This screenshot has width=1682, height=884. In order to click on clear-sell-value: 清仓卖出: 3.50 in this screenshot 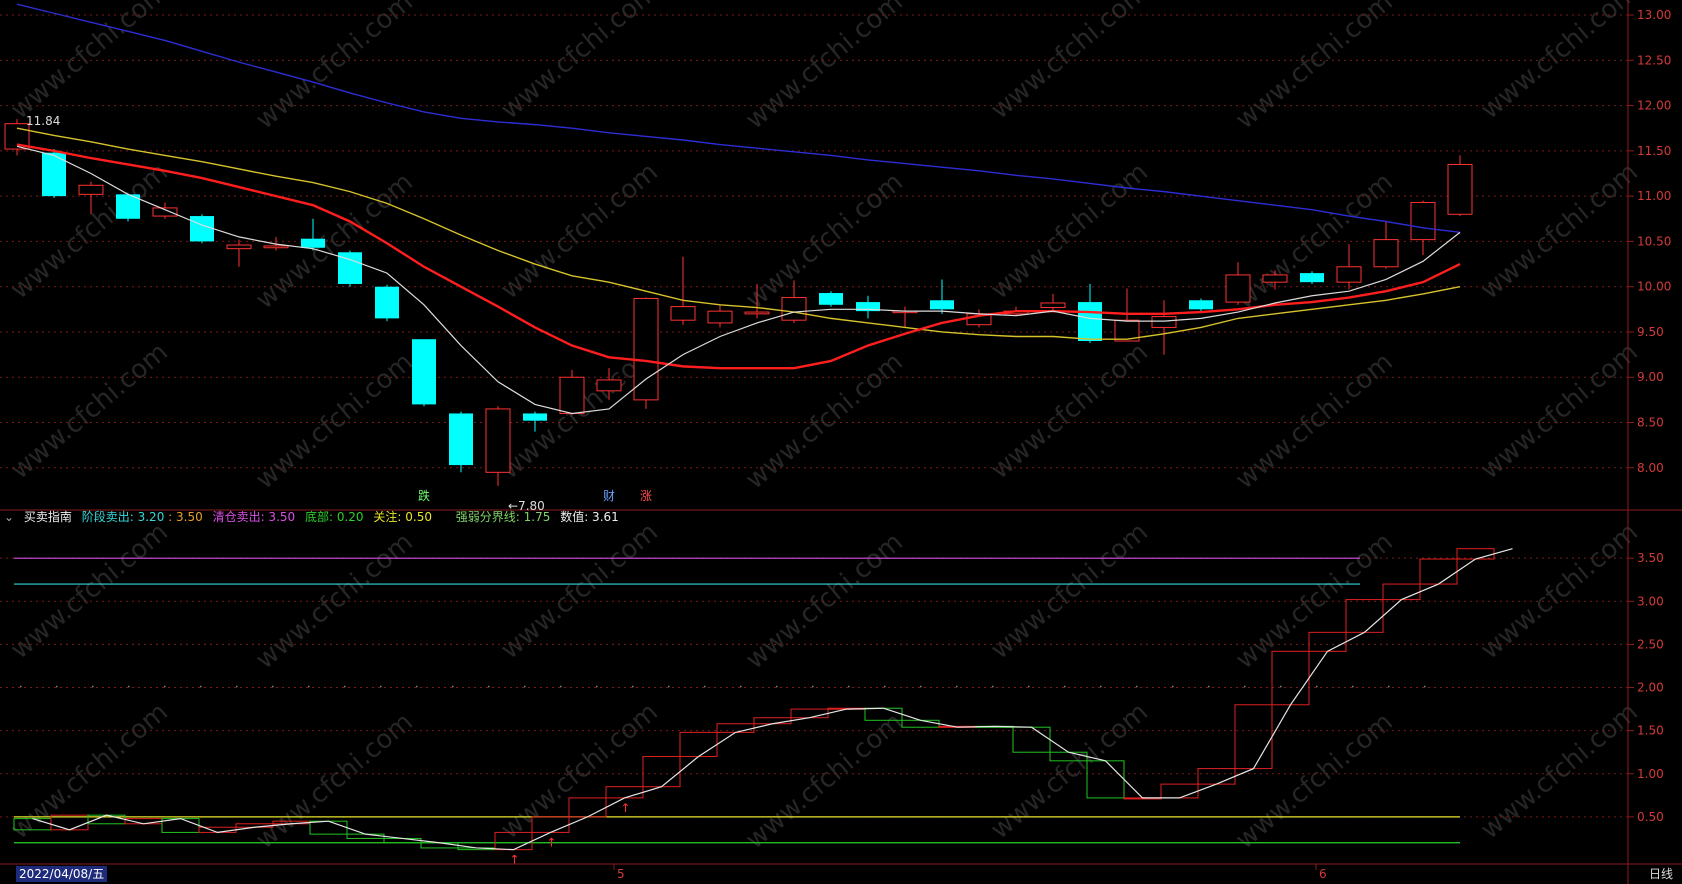, I will do `click(254, 517)`.